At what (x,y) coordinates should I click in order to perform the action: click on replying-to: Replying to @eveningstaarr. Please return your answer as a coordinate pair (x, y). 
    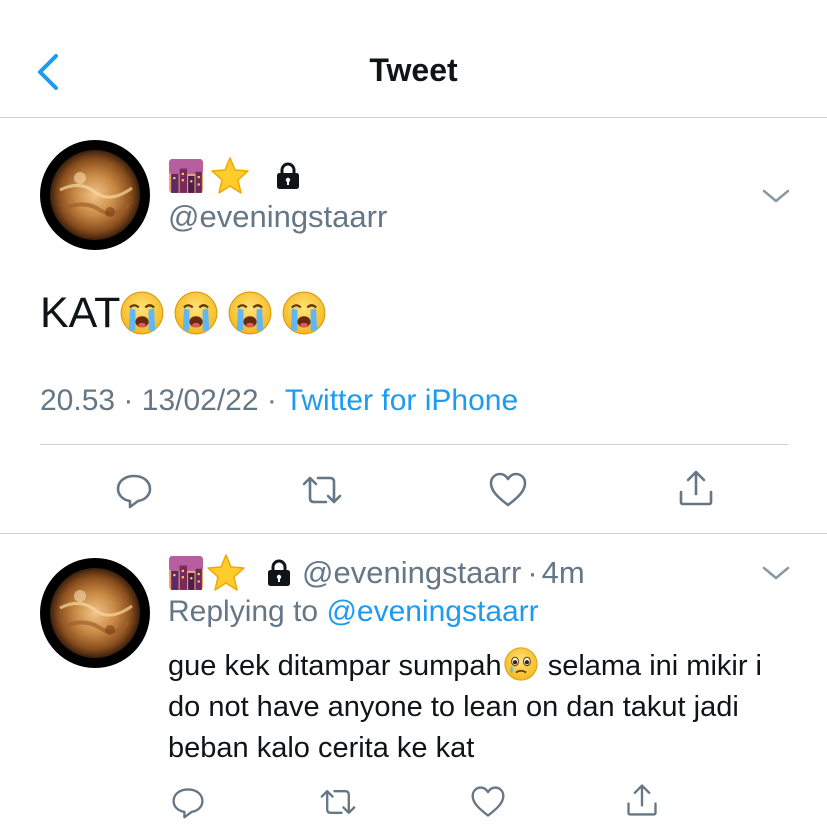
    Looking at the image, I should click on (353, 612).